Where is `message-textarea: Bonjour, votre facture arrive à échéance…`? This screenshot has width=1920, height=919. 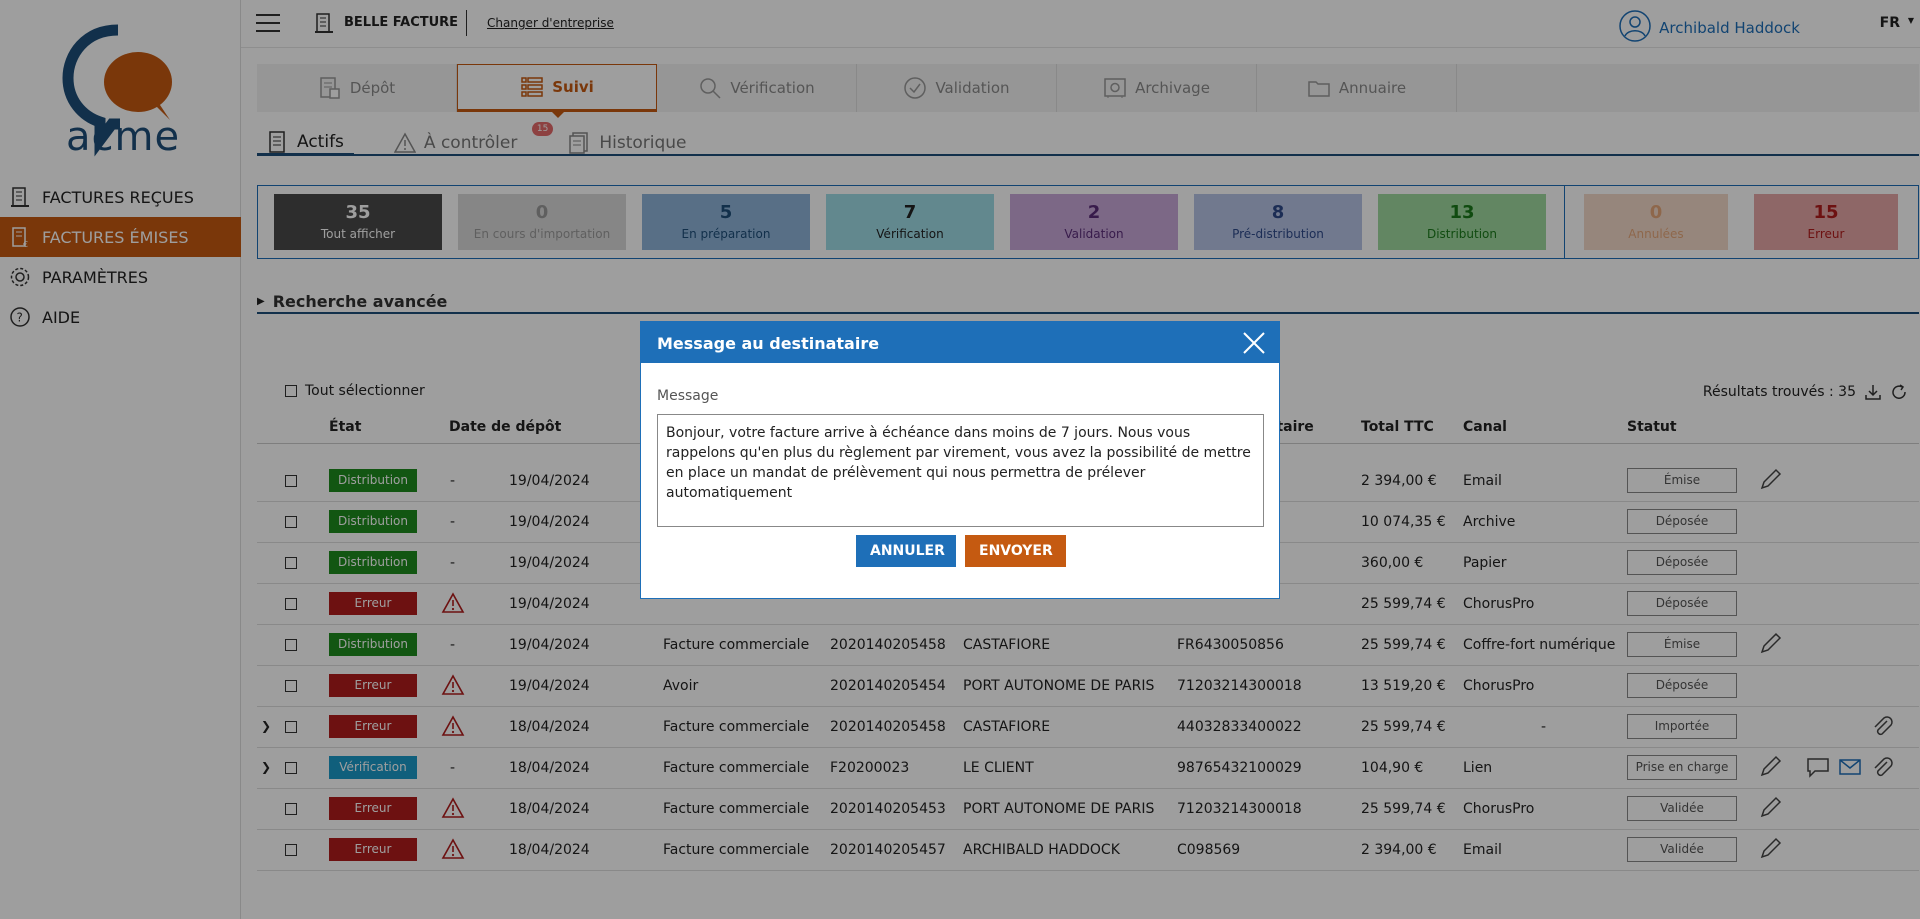 message-textarea: Bonjour, votre facture arrive à échéance… is located at coordinates (960, 470).